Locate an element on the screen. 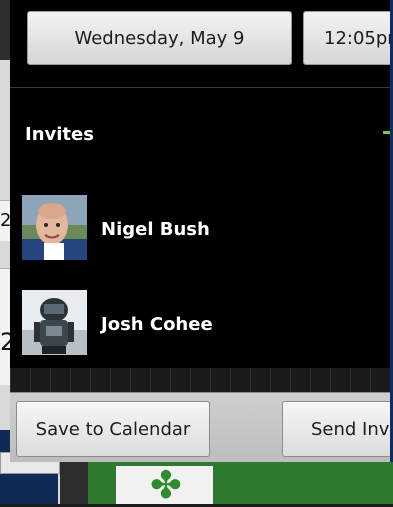 The width and height of the screenshot is (393, 507). date-button: Wednesday, May 9 is located at coordinates (159, 38).